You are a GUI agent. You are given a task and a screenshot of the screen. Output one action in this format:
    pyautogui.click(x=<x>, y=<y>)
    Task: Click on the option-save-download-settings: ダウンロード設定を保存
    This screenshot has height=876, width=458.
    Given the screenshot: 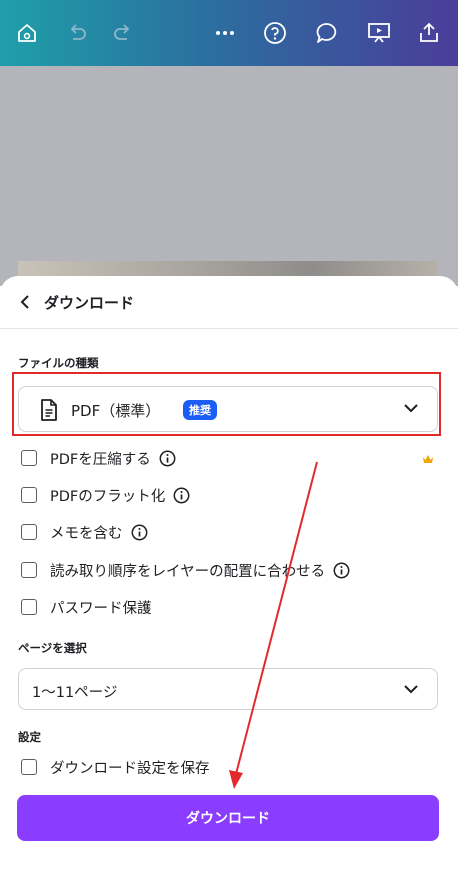 What is the action you would take?
    pyautogui.click(x=115, y=767)
    